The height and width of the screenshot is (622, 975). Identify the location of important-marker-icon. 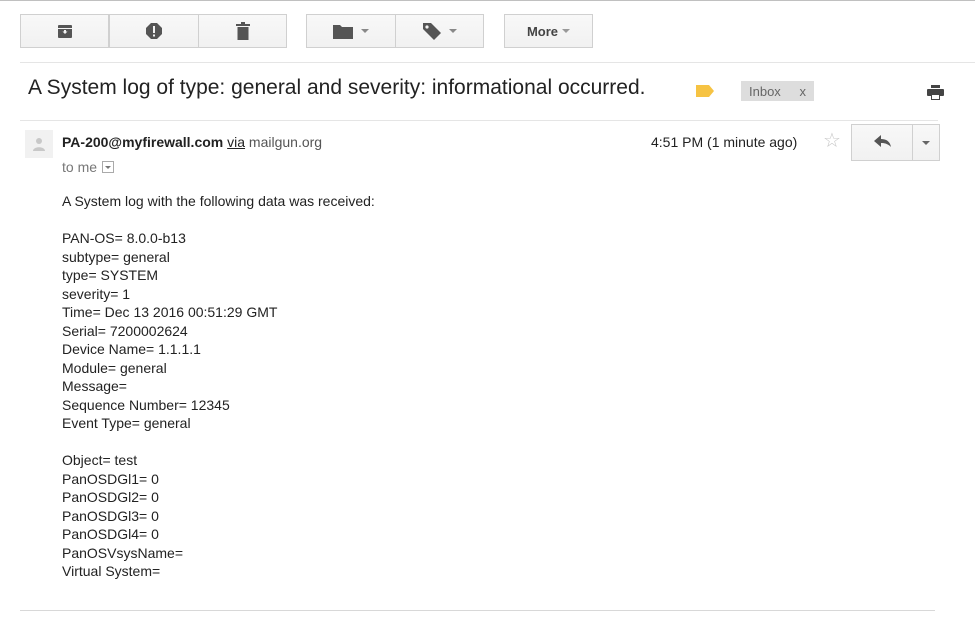
(705, 90).